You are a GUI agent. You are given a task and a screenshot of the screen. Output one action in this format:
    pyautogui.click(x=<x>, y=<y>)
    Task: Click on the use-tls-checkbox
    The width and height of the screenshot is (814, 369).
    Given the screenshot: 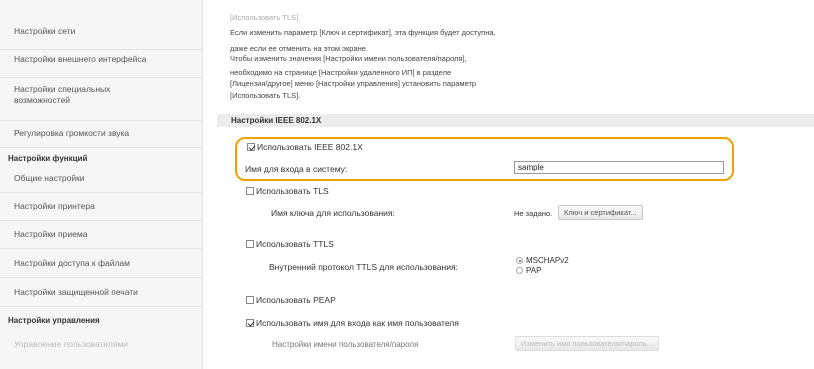 What is the action you would take?
    pyautogui.click(x=250, y=191)
    